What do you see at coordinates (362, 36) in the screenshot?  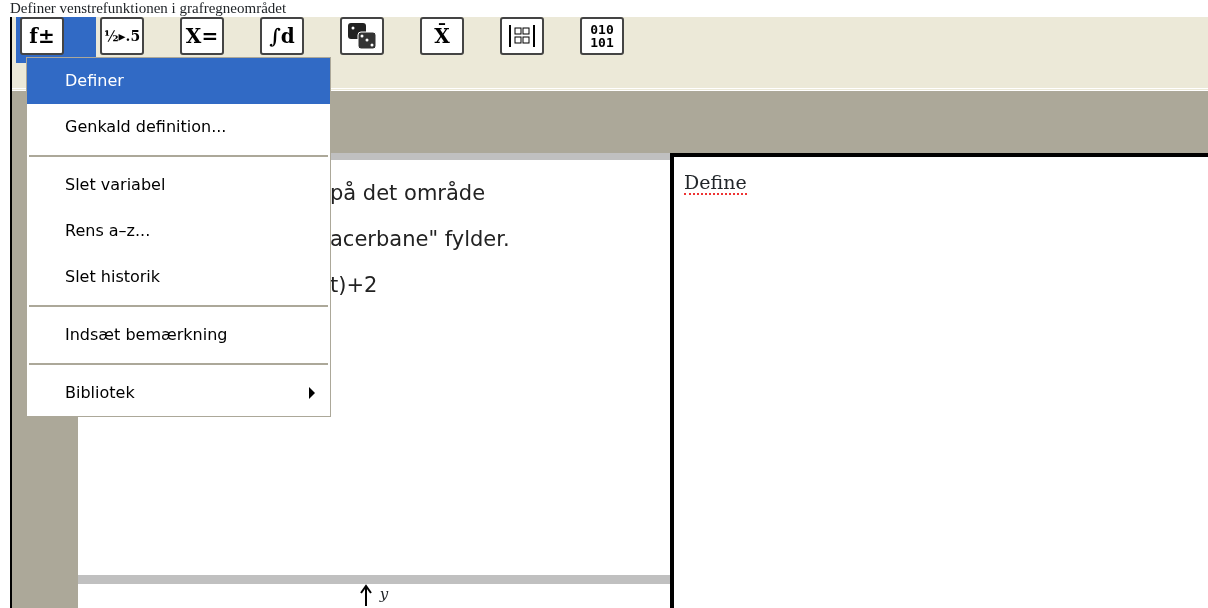 I see `dice-icon` at bounding box center [362, 36].